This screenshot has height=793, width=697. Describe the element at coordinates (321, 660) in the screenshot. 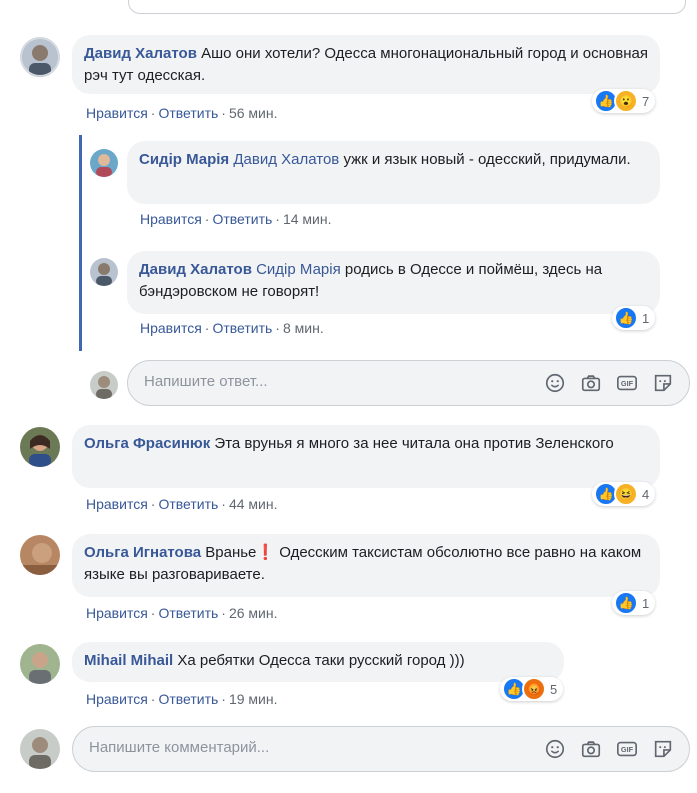

I see `comment-text: Ха ребятки Одесса таки русский город )))` at that location.